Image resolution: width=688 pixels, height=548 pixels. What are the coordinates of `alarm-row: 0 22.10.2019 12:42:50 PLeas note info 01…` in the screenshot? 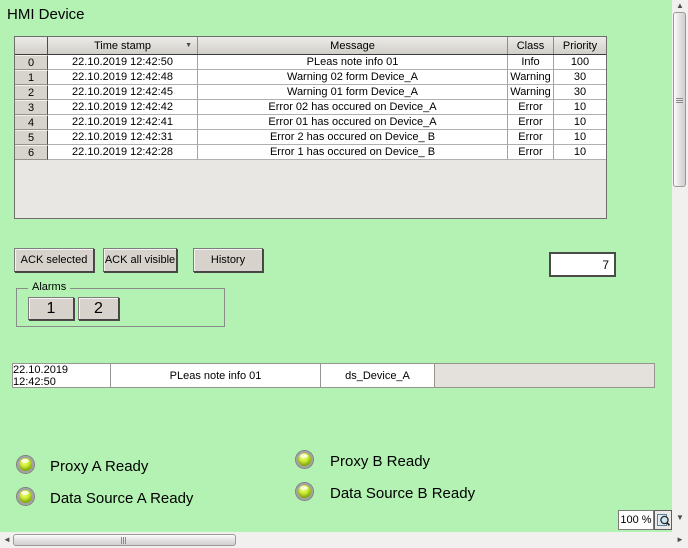 It's located at (310, 62).